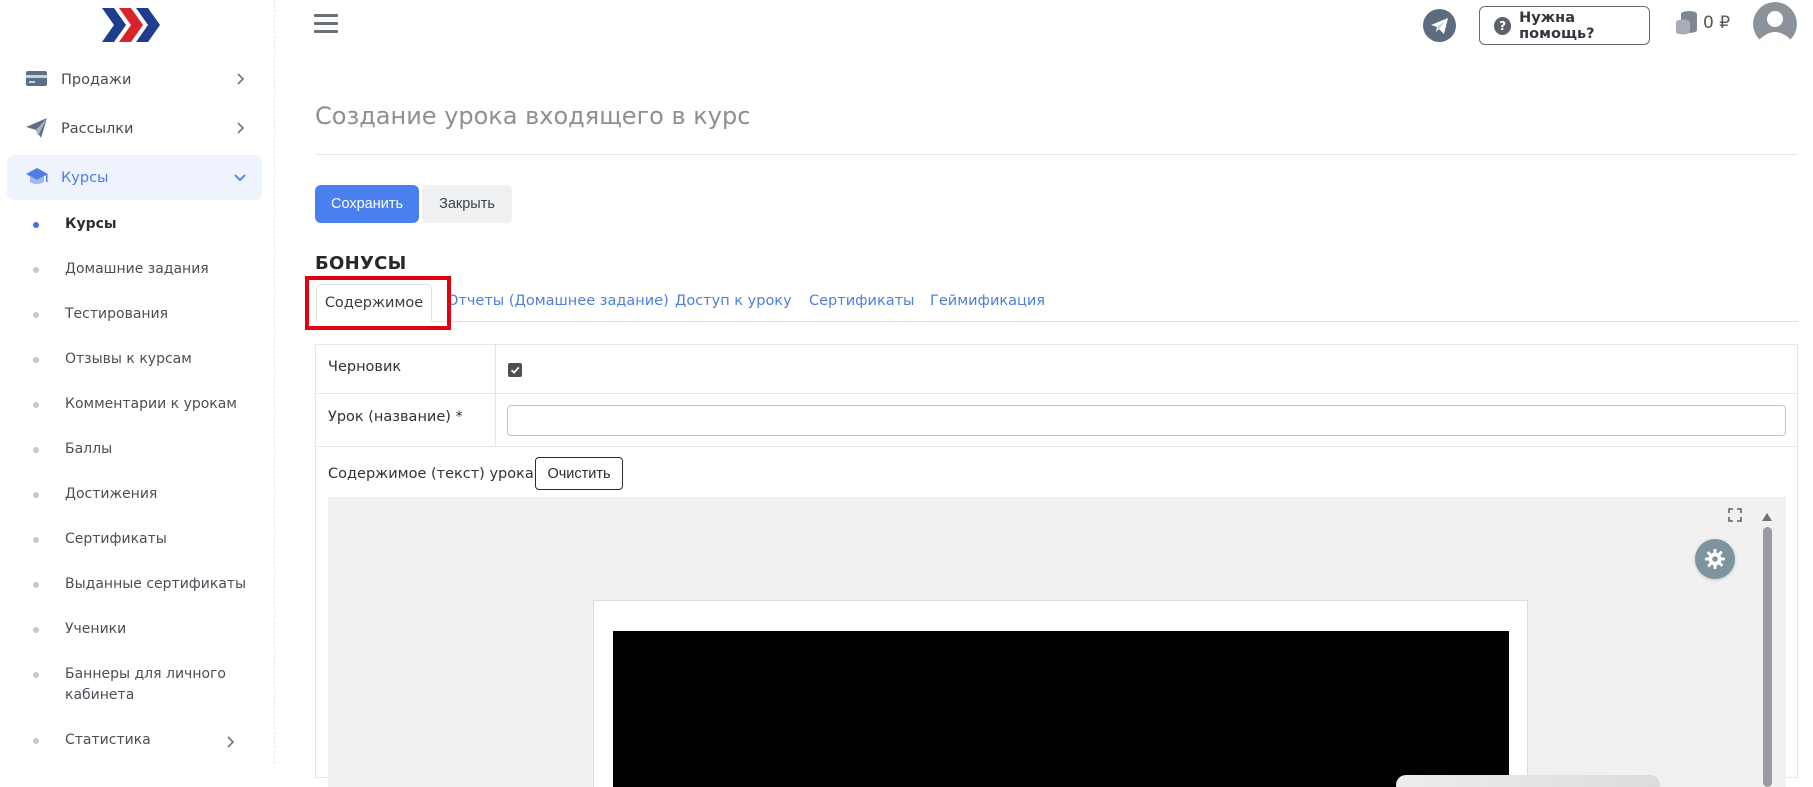 The height and width of the screenshot is (787, 1813). I want to click on tab-homework-reports: Отчеты (Домашнее задание), so click(558, 301).